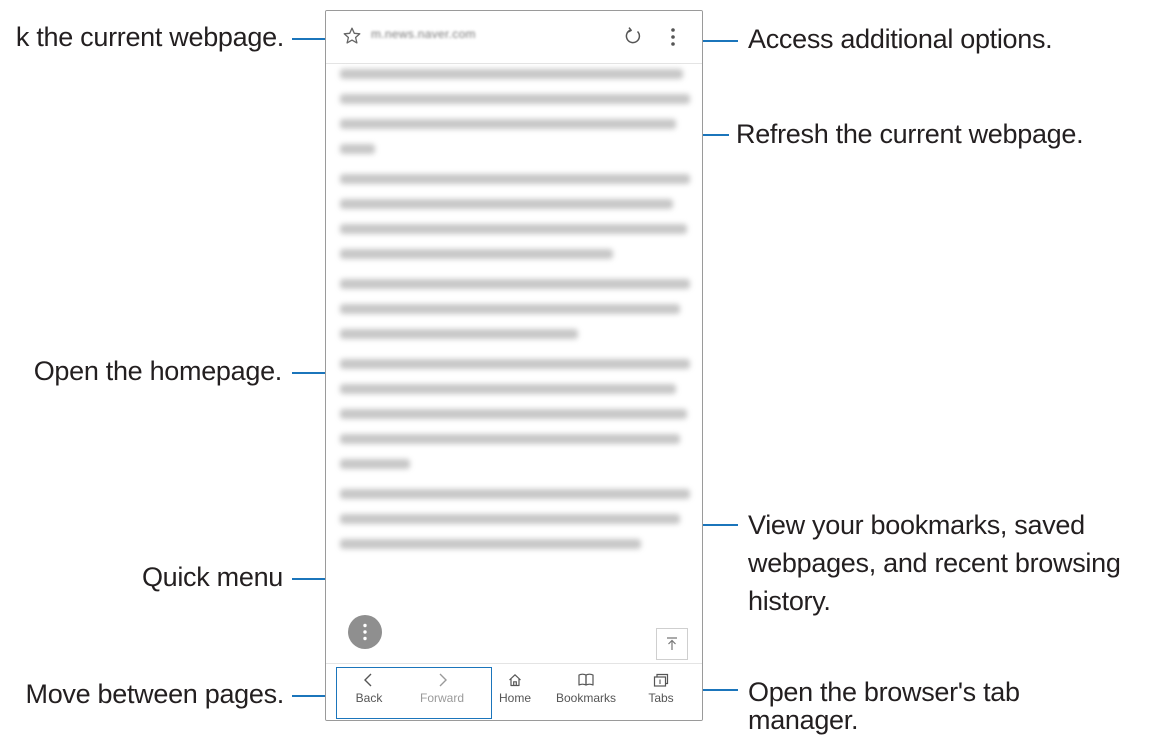 The width and height of the screenshot is (1152, 738). Describe the element at coordinates (515, 680) in the screenshot. I see `home-icon` at that location.